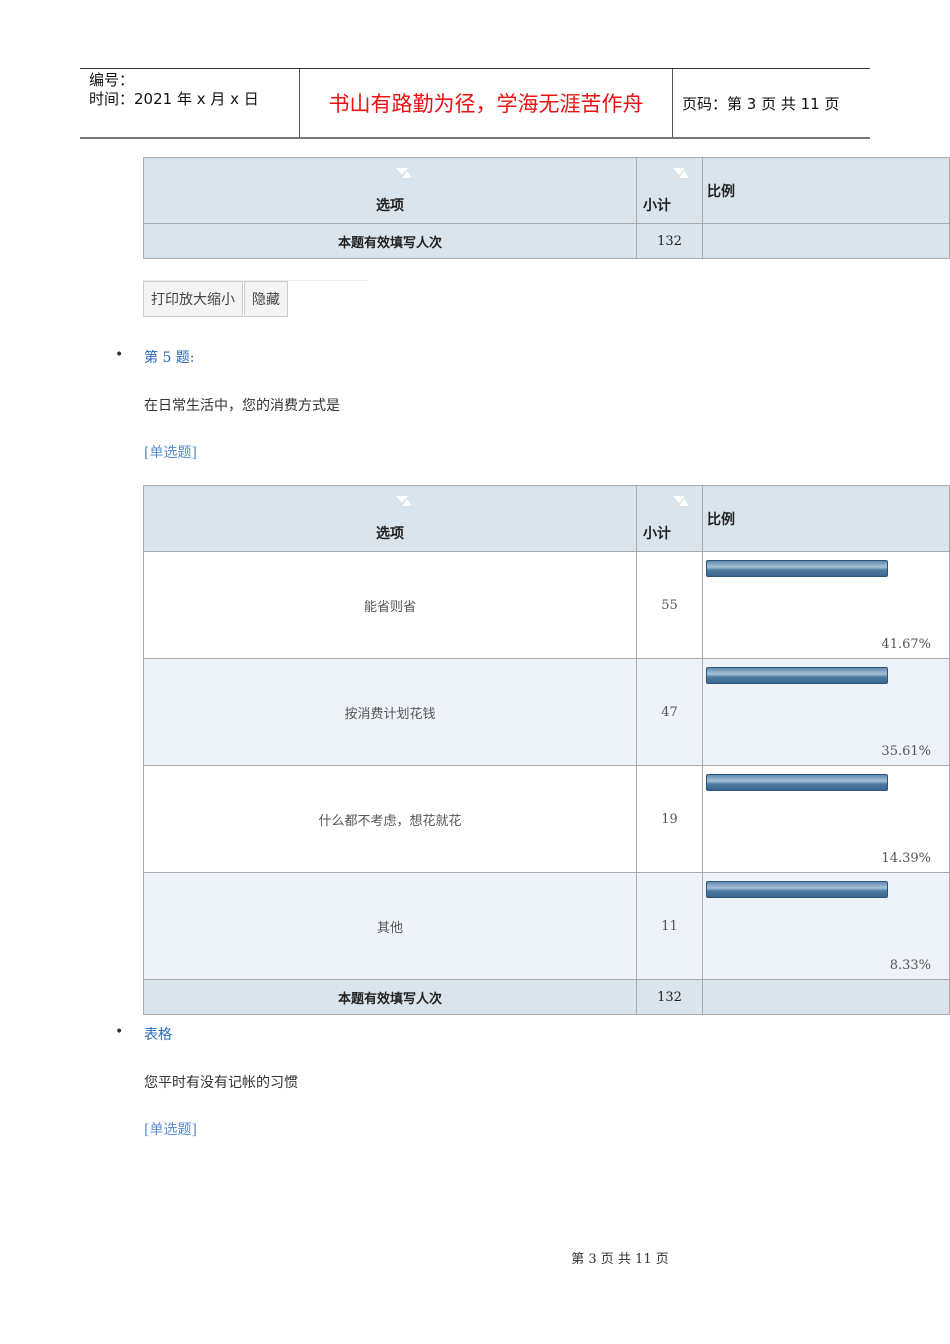 The image size is (950, 1344). Describe the element at coordinates (266, 299) in the screenshot. I see `hide-button: 隐藏` at that location.